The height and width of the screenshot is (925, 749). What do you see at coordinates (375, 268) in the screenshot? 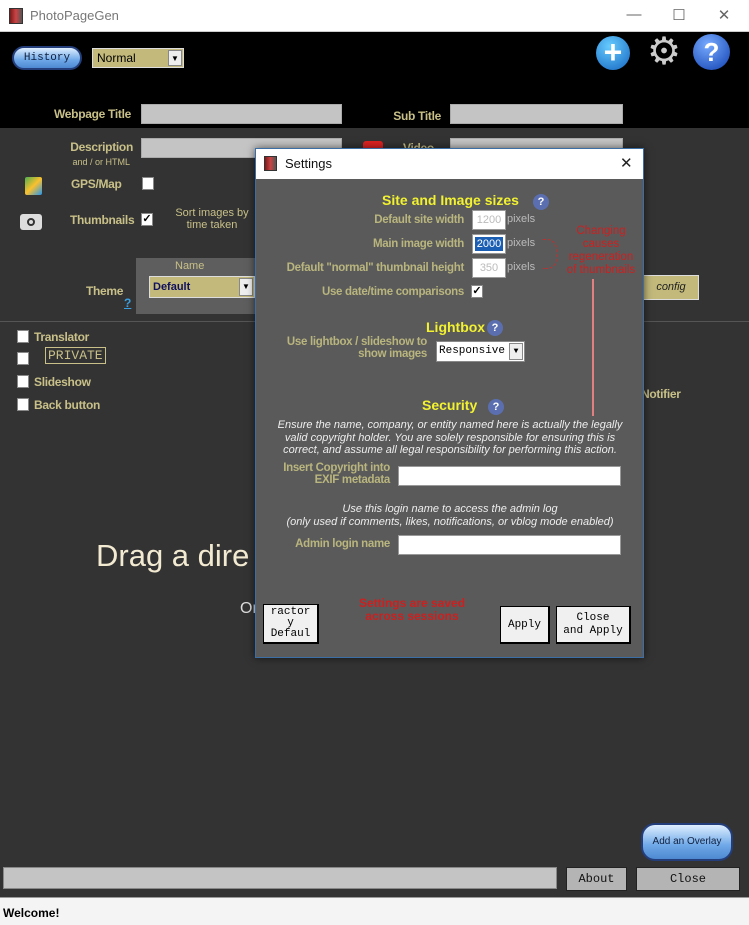
I see `thumb-height-label: Default "normal" thumbnail height` at bounding box center [375, 268].